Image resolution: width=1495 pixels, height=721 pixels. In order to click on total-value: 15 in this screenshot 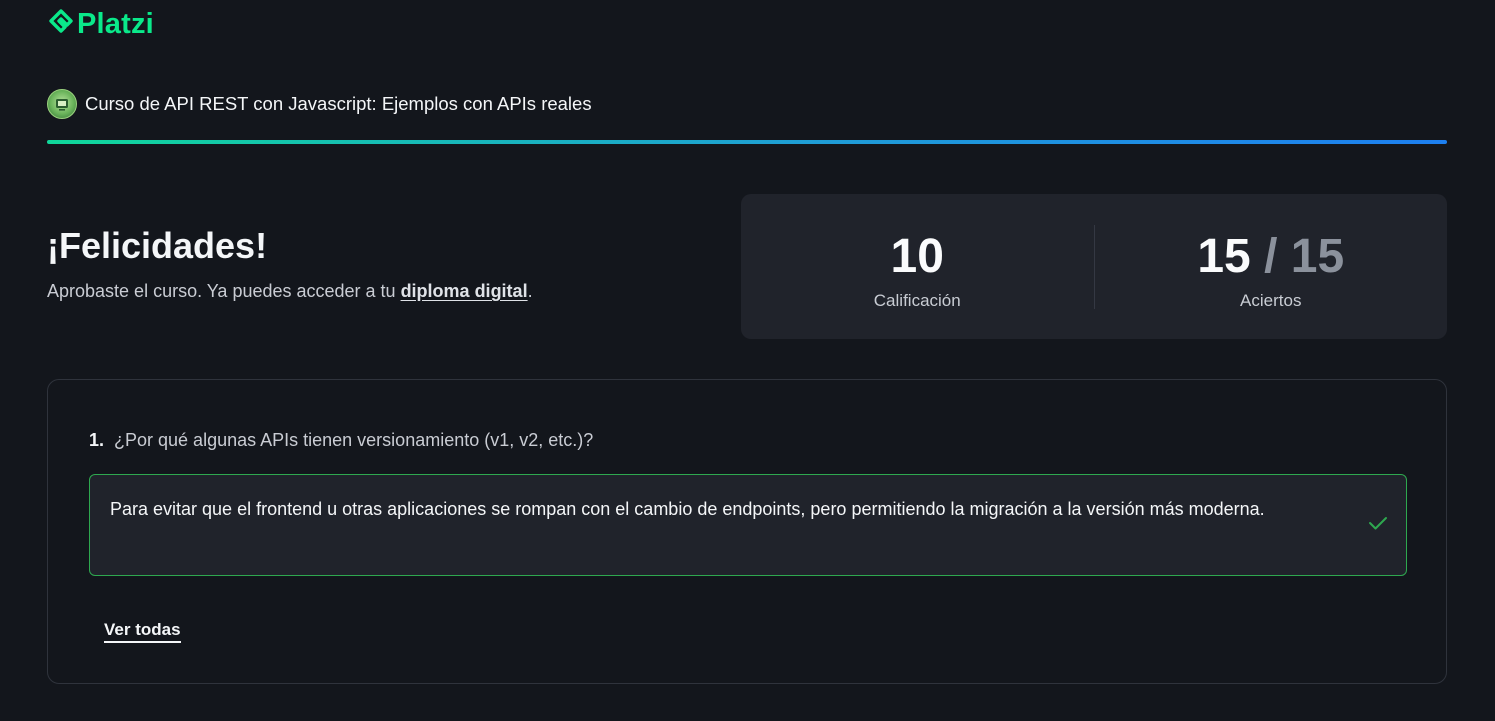, I will do `click(1317, 256)`.